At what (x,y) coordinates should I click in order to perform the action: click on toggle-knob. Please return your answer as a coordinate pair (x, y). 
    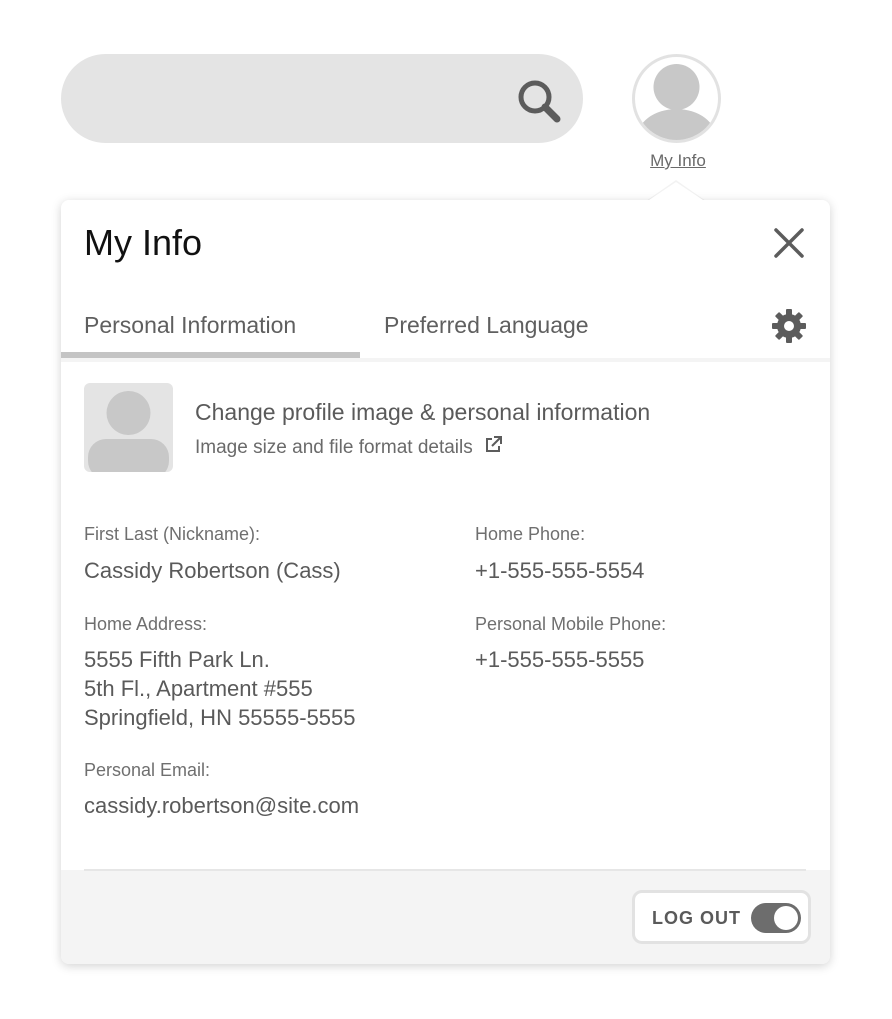
    Looking at the image, I should click on (786, 918).